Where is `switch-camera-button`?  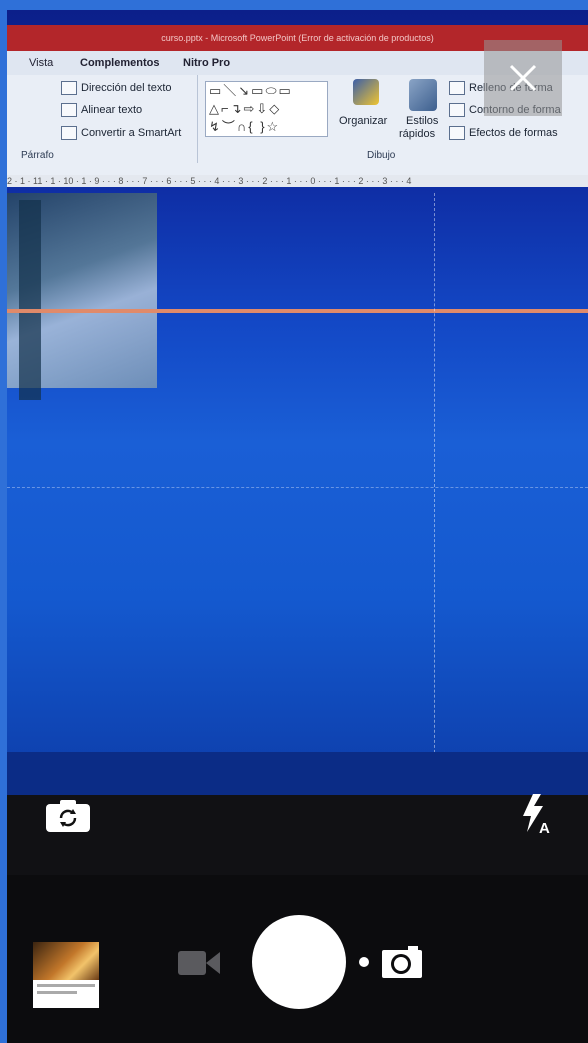
switch-camera-button is located at coordinates (68, 816).